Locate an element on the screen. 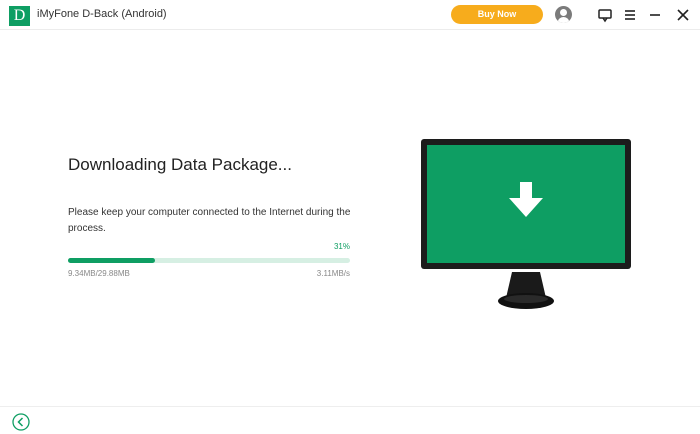 Image resolution: width=700 pixels, height=434 pixels. menu-icon is located at coordinates (630, 15).